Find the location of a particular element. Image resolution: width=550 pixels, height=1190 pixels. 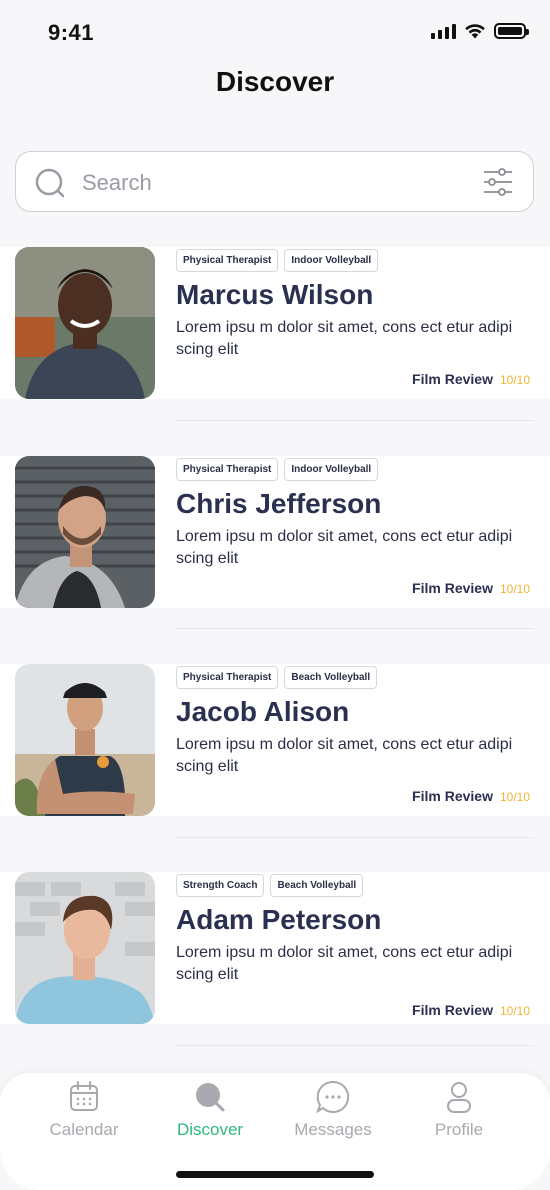

chat-bubble-icon is located at coordinates (333, 1097).